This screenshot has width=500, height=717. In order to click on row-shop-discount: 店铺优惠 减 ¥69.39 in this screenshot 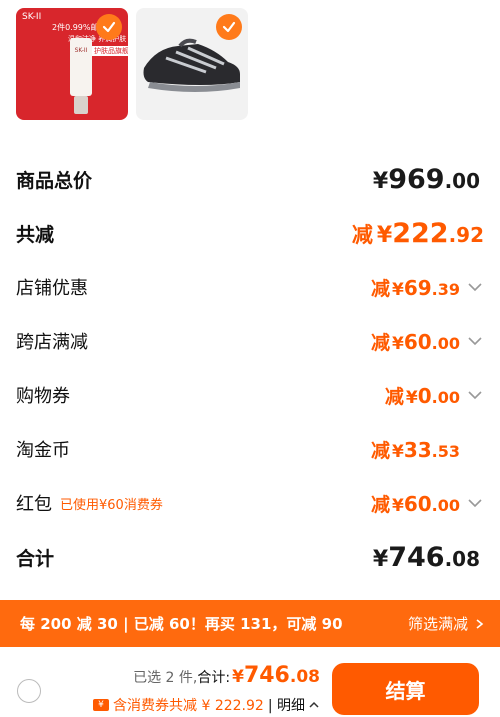, I will do `click(250, 287)`.